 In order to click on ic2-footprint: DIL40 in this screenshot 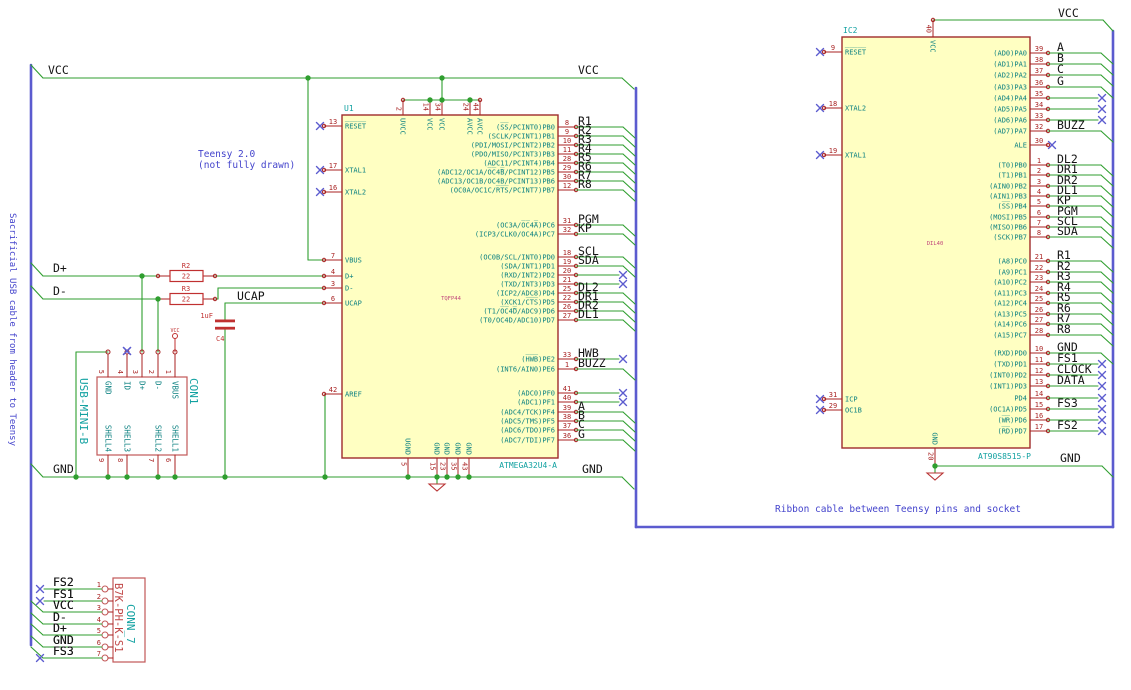, I will do `click(935, 244)`.